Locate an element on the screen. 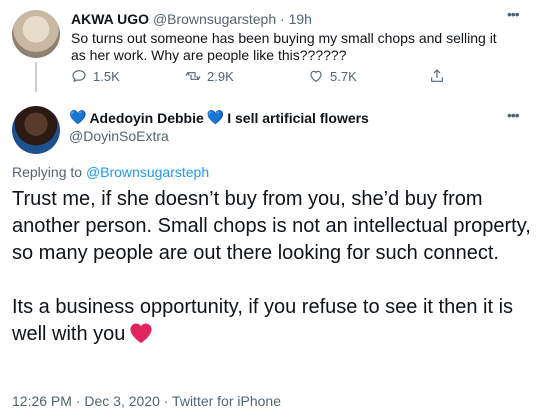  reply-count: 1.5K is located at coordinates (106, 76).